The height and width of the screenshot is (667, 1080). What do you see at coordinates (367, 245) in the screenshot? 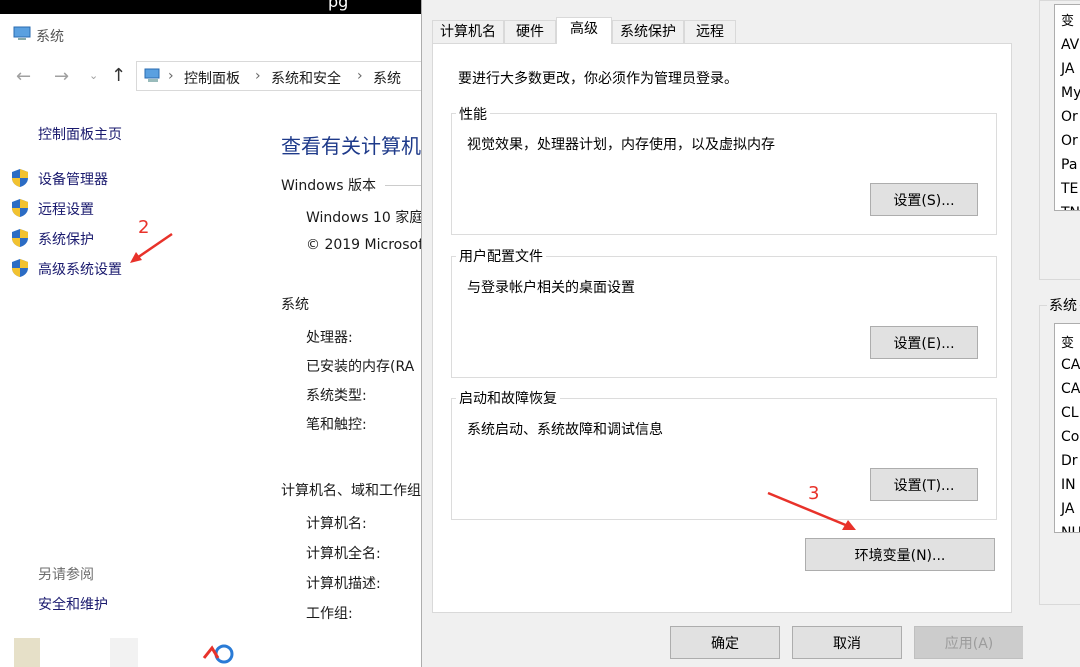
I see `copyright-text: © 2019 Microsoft` at bounding box center [367, 245].